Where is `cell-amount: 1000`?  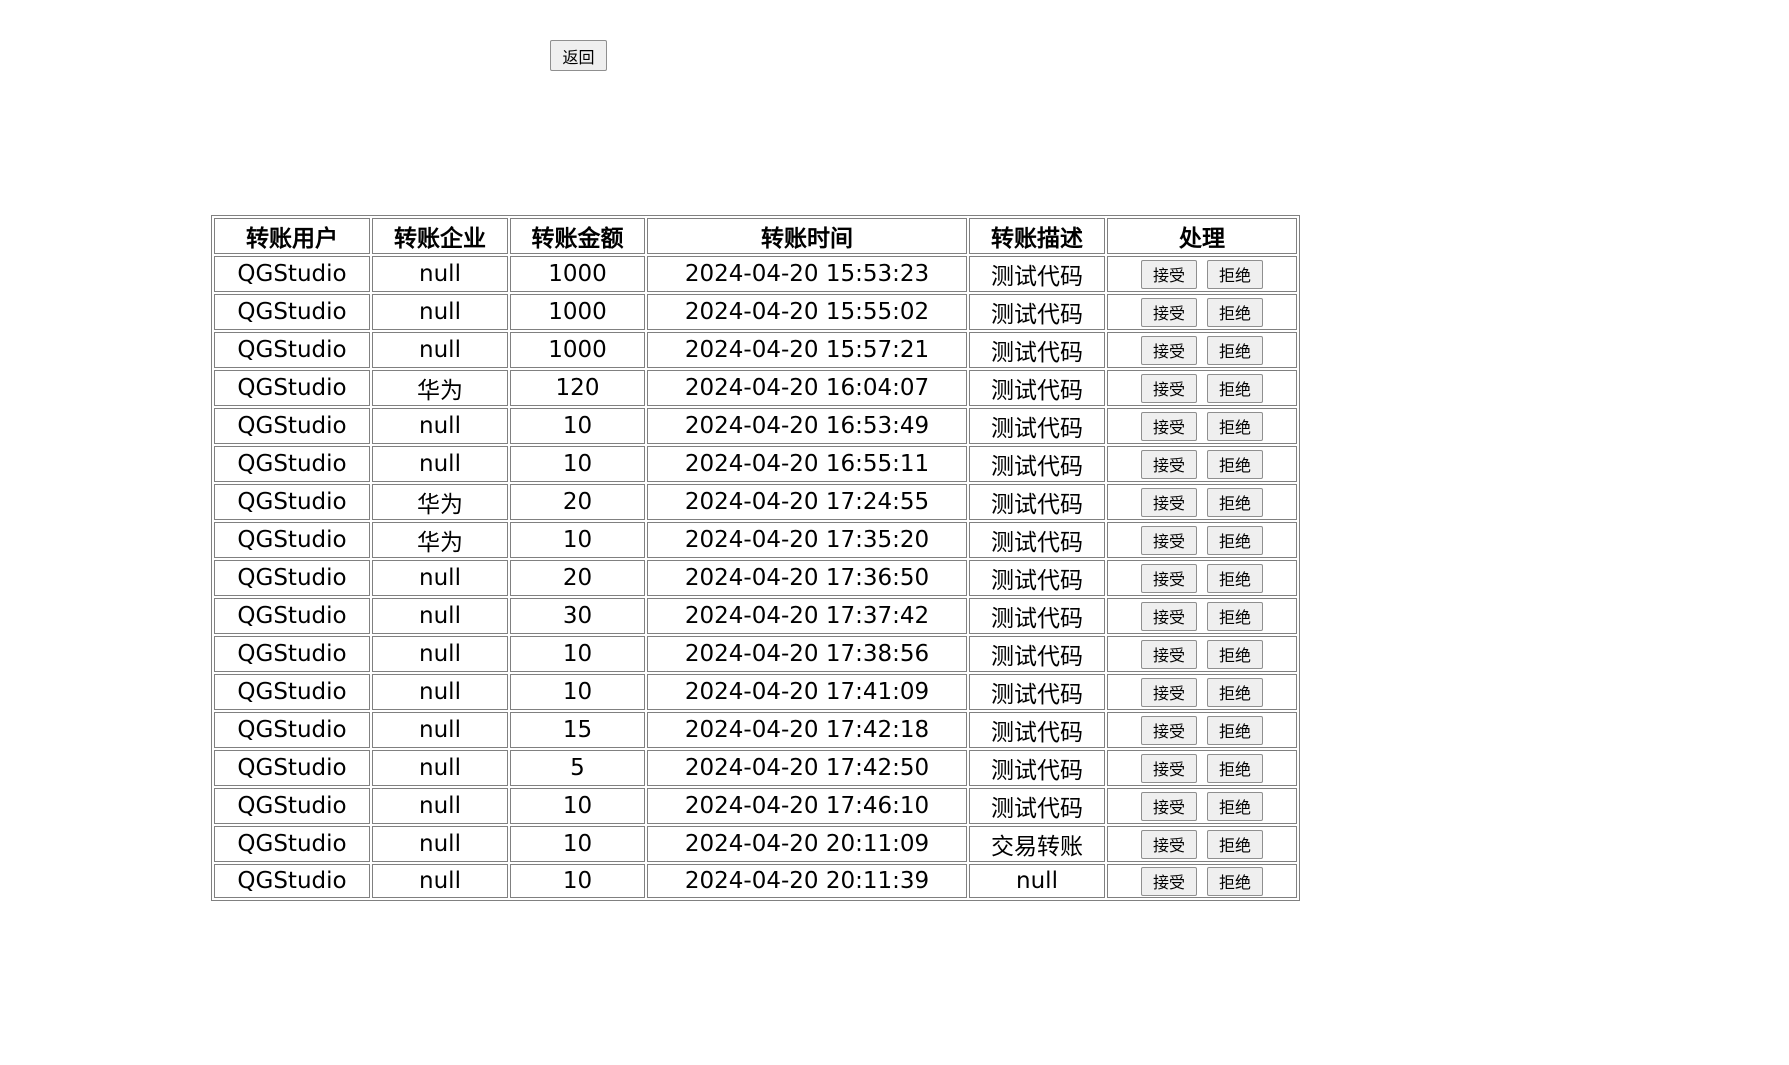
cell-amount: 1000 is located at coordinates (577, 350).